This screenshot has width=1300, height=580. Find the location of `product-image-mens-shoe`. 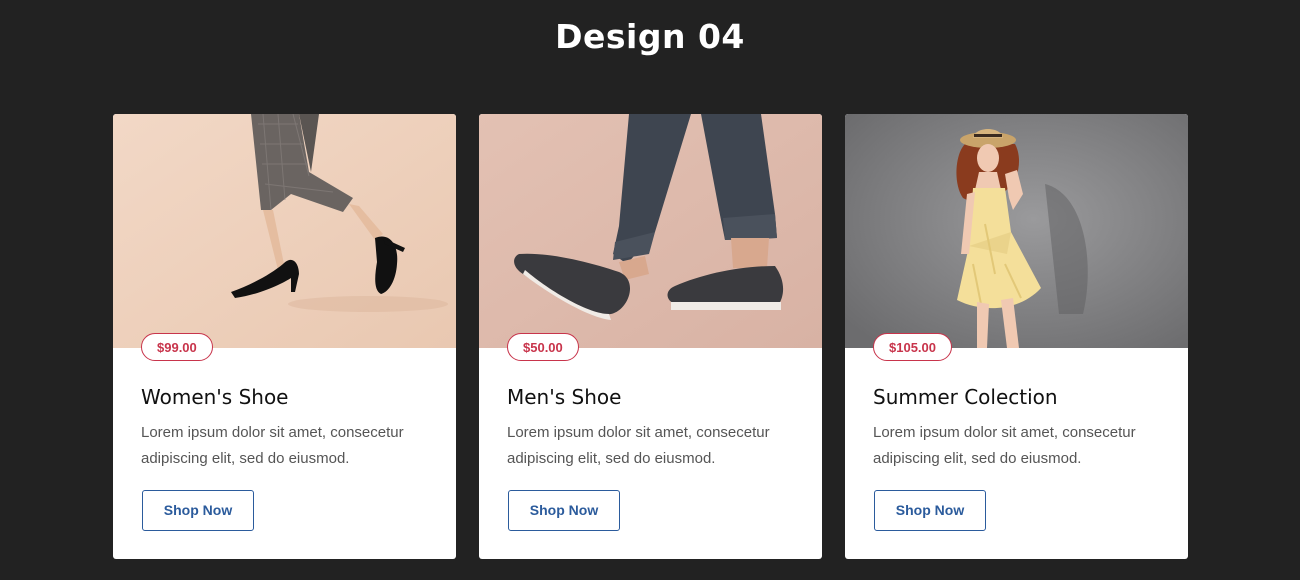

product-image-mens-shoe is located at coordinates (650, 231).